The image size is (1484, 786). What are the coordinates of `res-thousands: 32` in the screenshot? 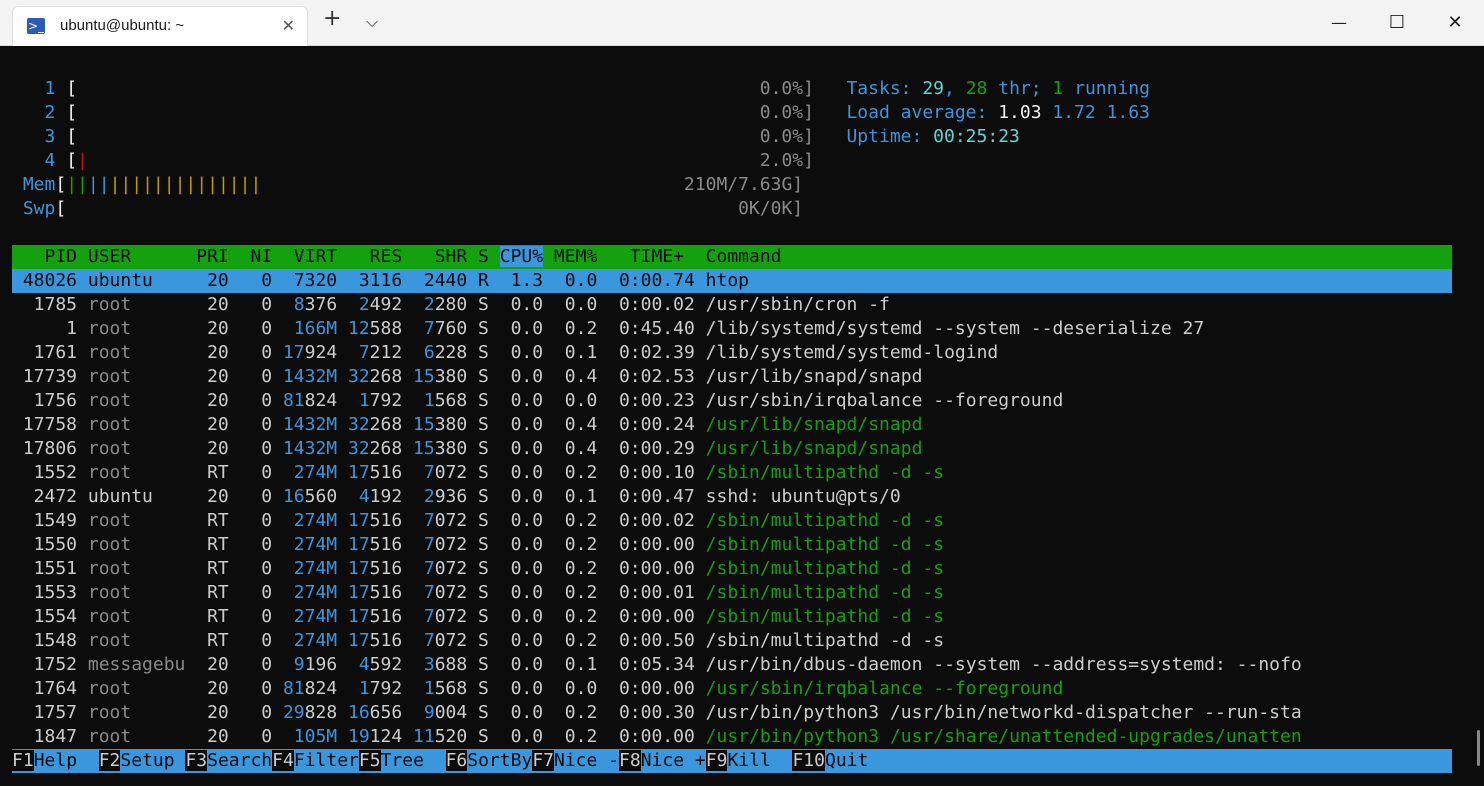 It's located at (353, 376).